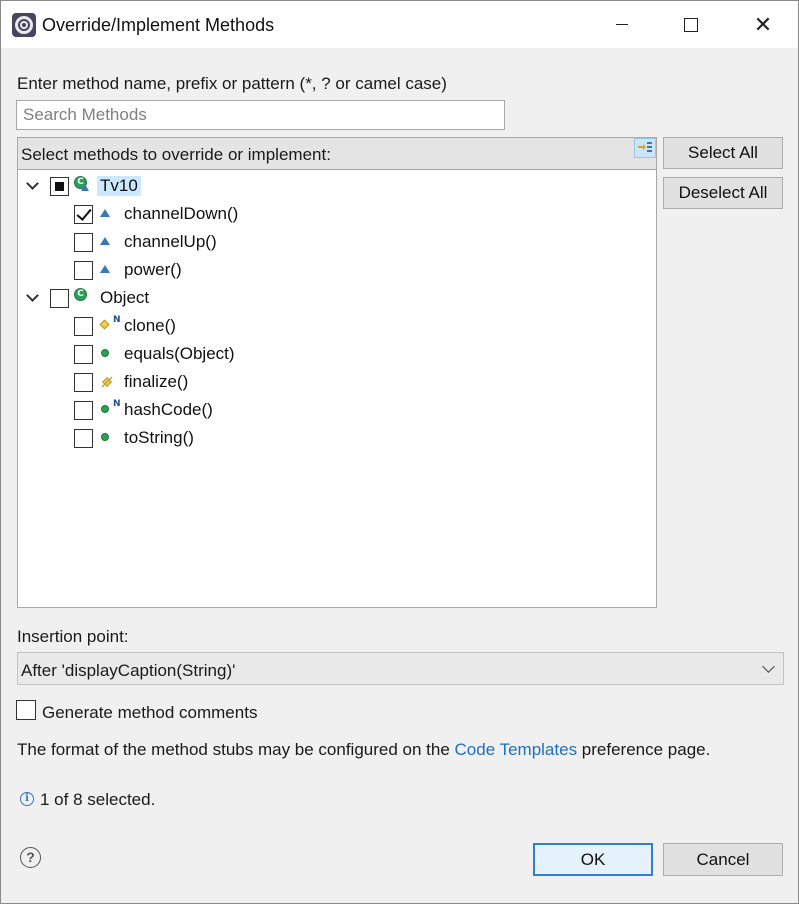  I want to click on method-label: channelUp(), so click(170, 241).